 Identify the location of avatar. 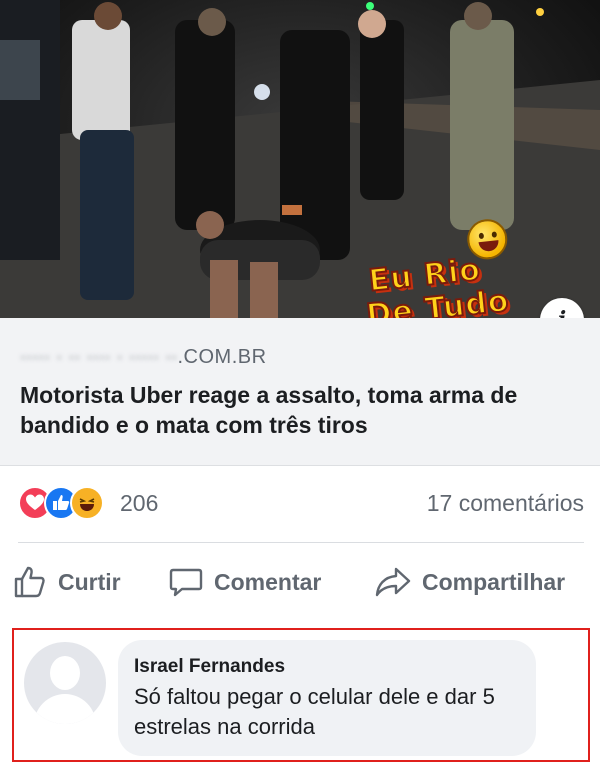
(65, 683).